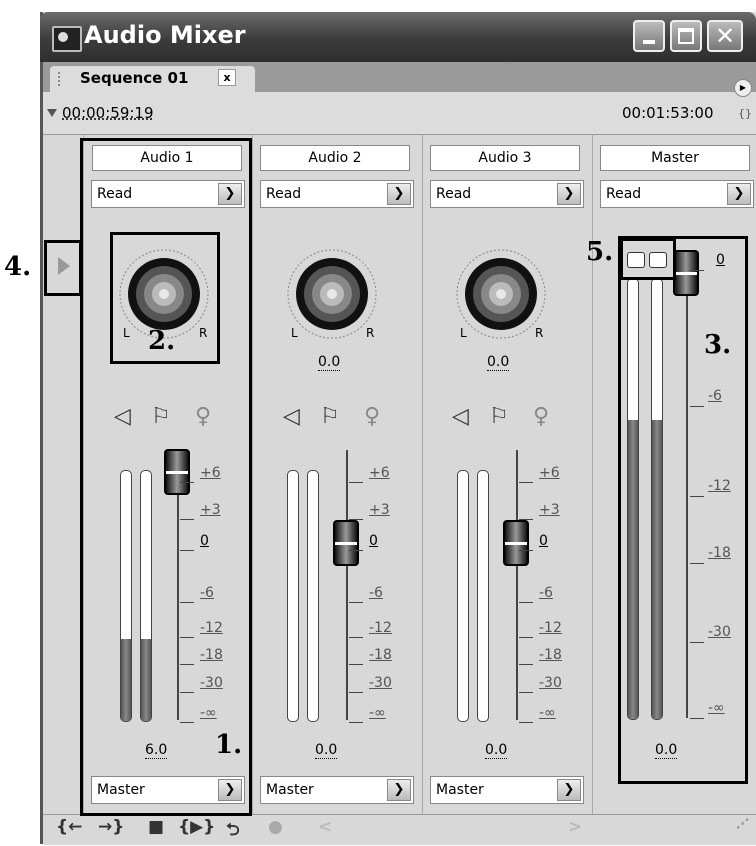  What do you see at coordinates (547, 713) in the screenshot?
I see `fader-scale-label: -∞` at bounding box center [547, 713].